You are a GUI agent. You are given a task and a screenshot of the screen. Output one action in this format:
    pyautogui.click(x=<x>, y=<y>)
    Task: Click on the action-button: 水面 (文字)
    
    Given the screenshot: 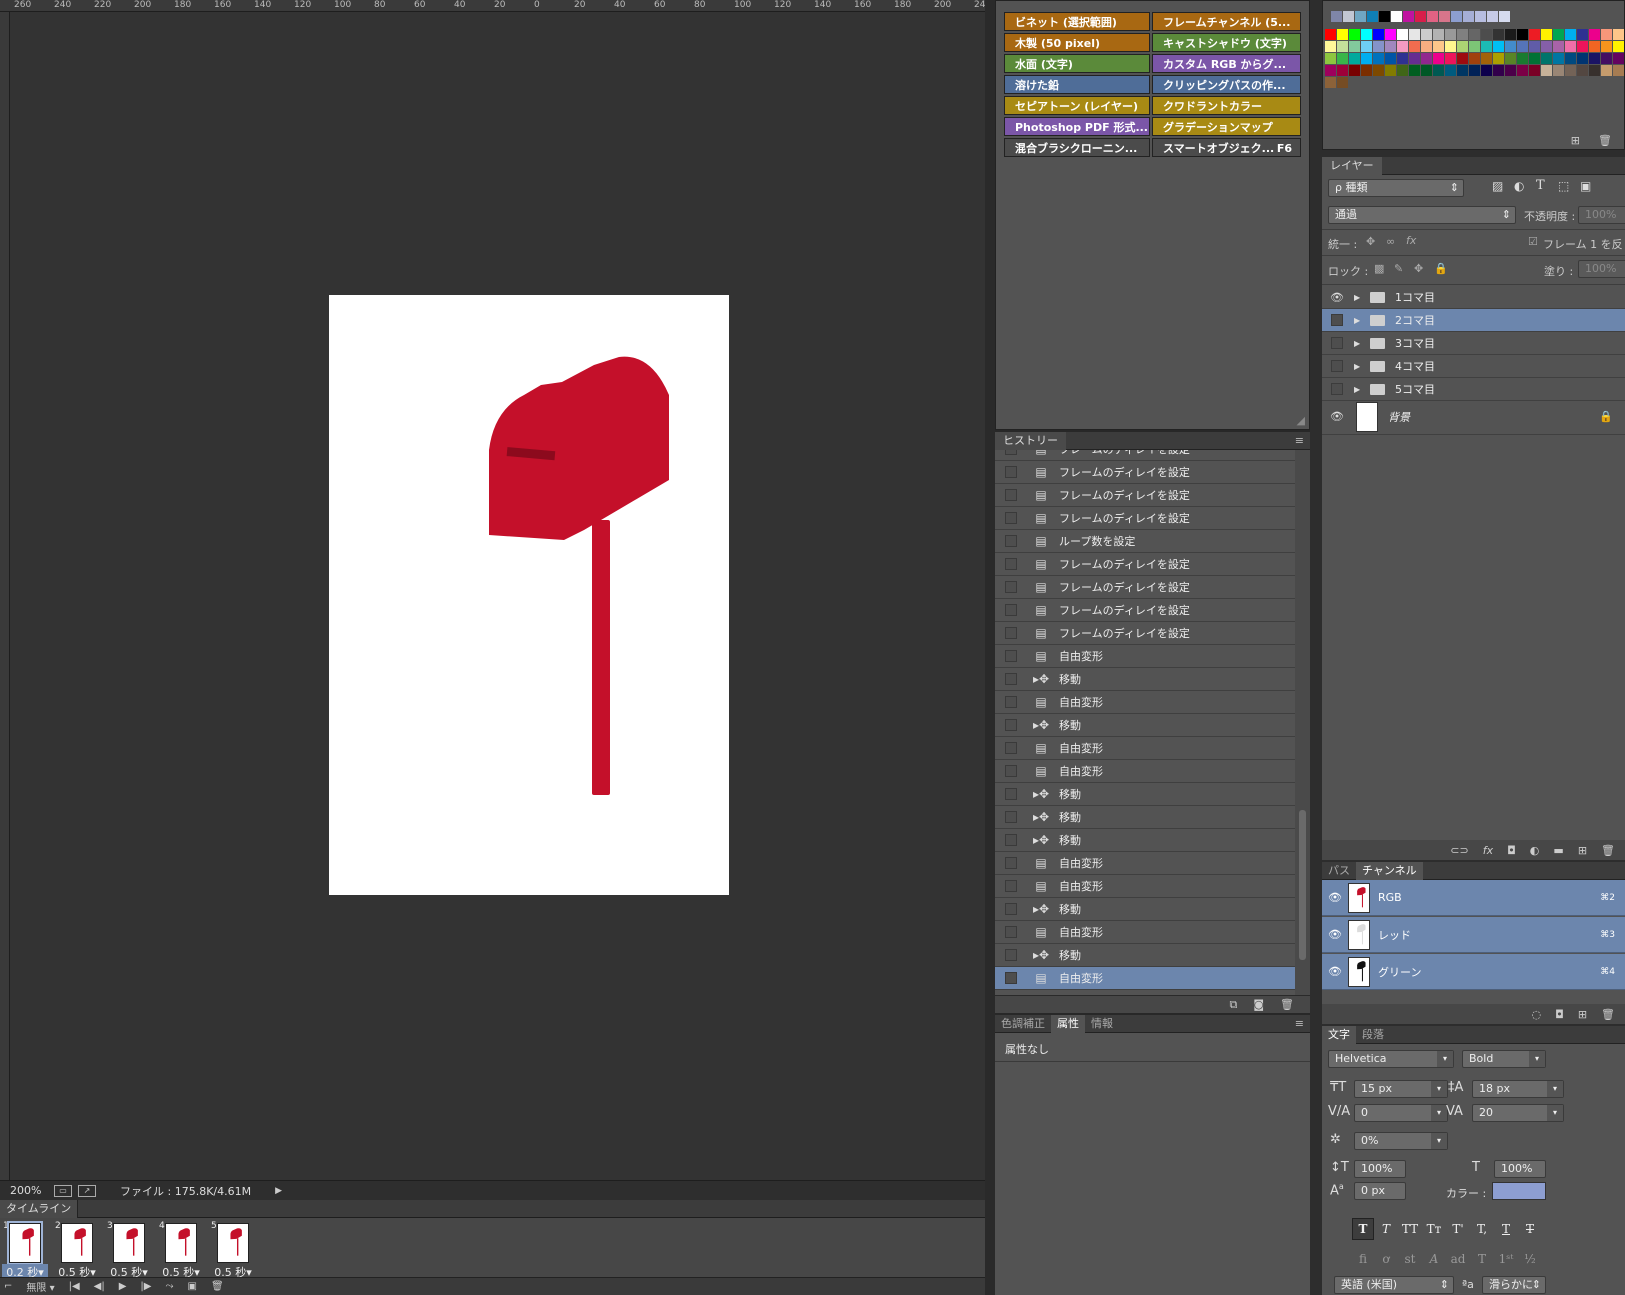 What is the action you would take?
    pyautogui.click(x=1077, y=63)
    